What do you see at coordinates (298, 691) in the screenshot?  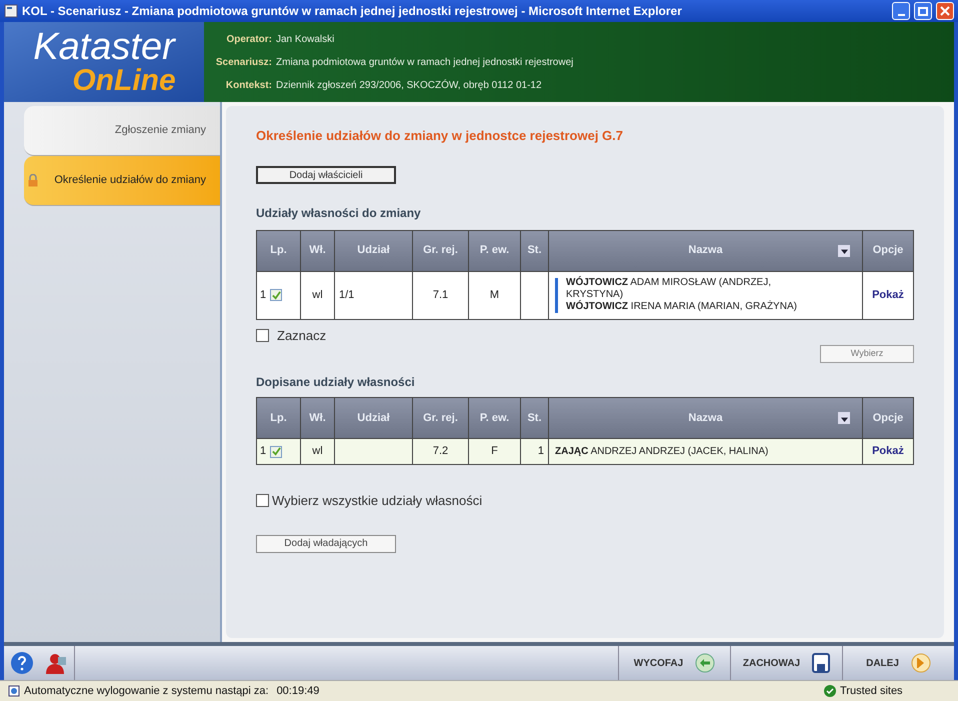 I see `logout-timer: 00:19:49` at bounding box center [298, 691].